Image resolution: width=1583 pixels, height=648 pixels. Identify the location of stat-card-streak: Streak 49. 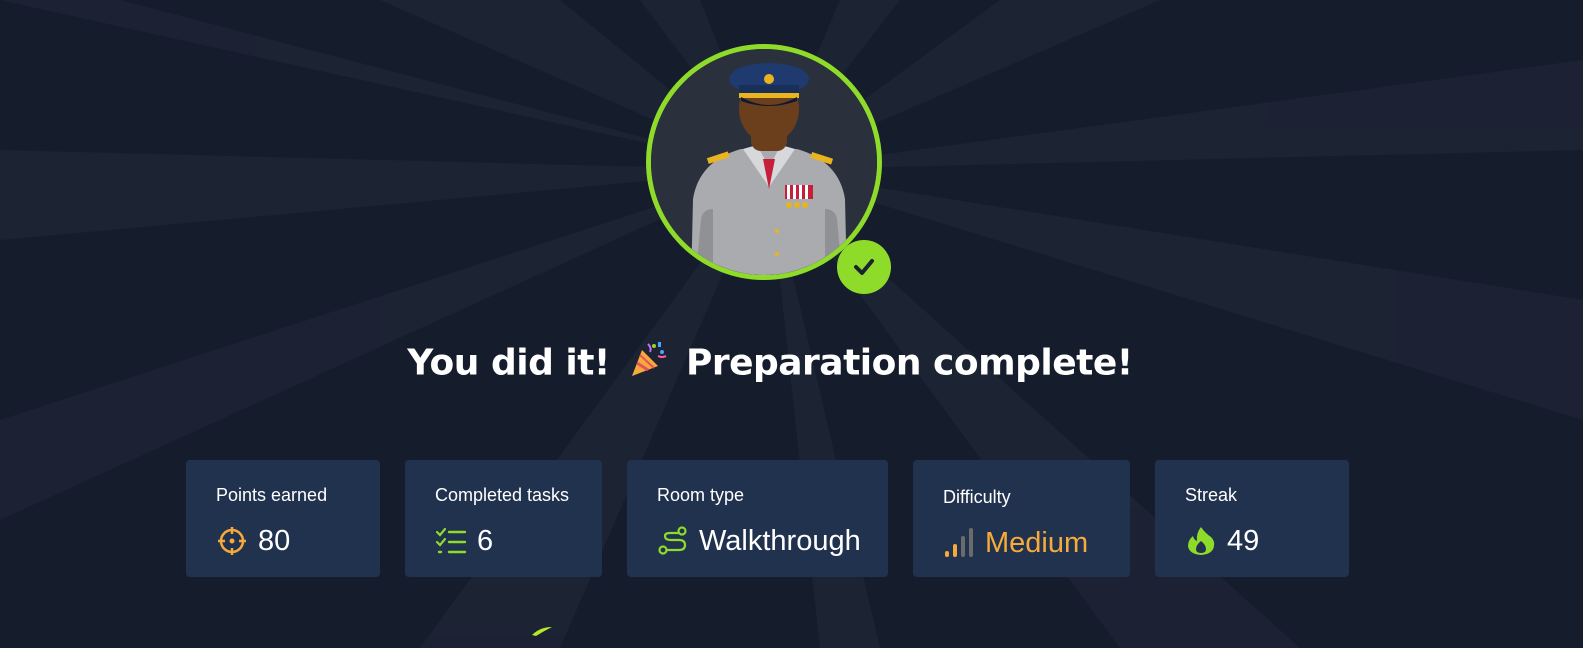
(1252, 518).